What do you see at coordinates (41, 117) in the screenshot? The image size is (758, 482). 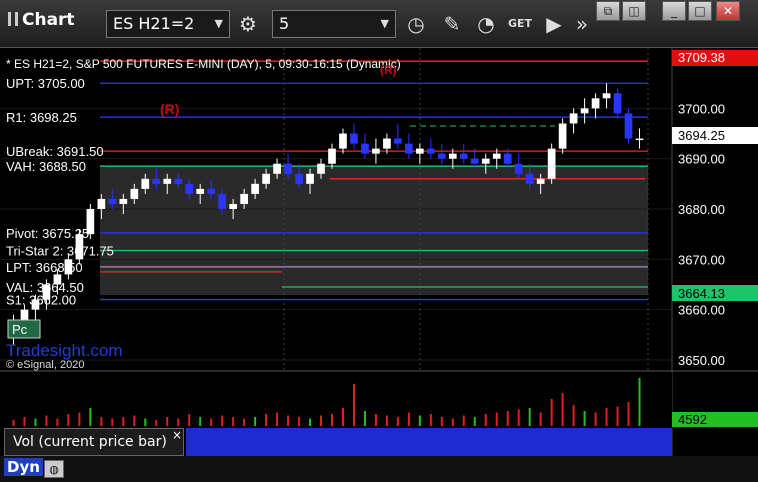 I see `level-label: R1: 3698.25` at bounding box center [41, 117].